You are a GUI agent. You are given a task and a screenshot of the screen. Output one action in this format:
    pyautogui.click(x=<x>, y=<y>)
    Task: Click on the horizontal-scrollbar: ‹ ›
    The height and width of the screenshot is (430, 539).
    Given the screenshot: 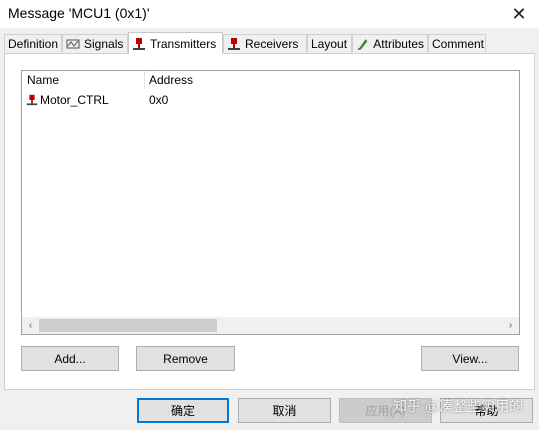 What is the action you would take?
    pyautogui.click(x=270, y=325)
    